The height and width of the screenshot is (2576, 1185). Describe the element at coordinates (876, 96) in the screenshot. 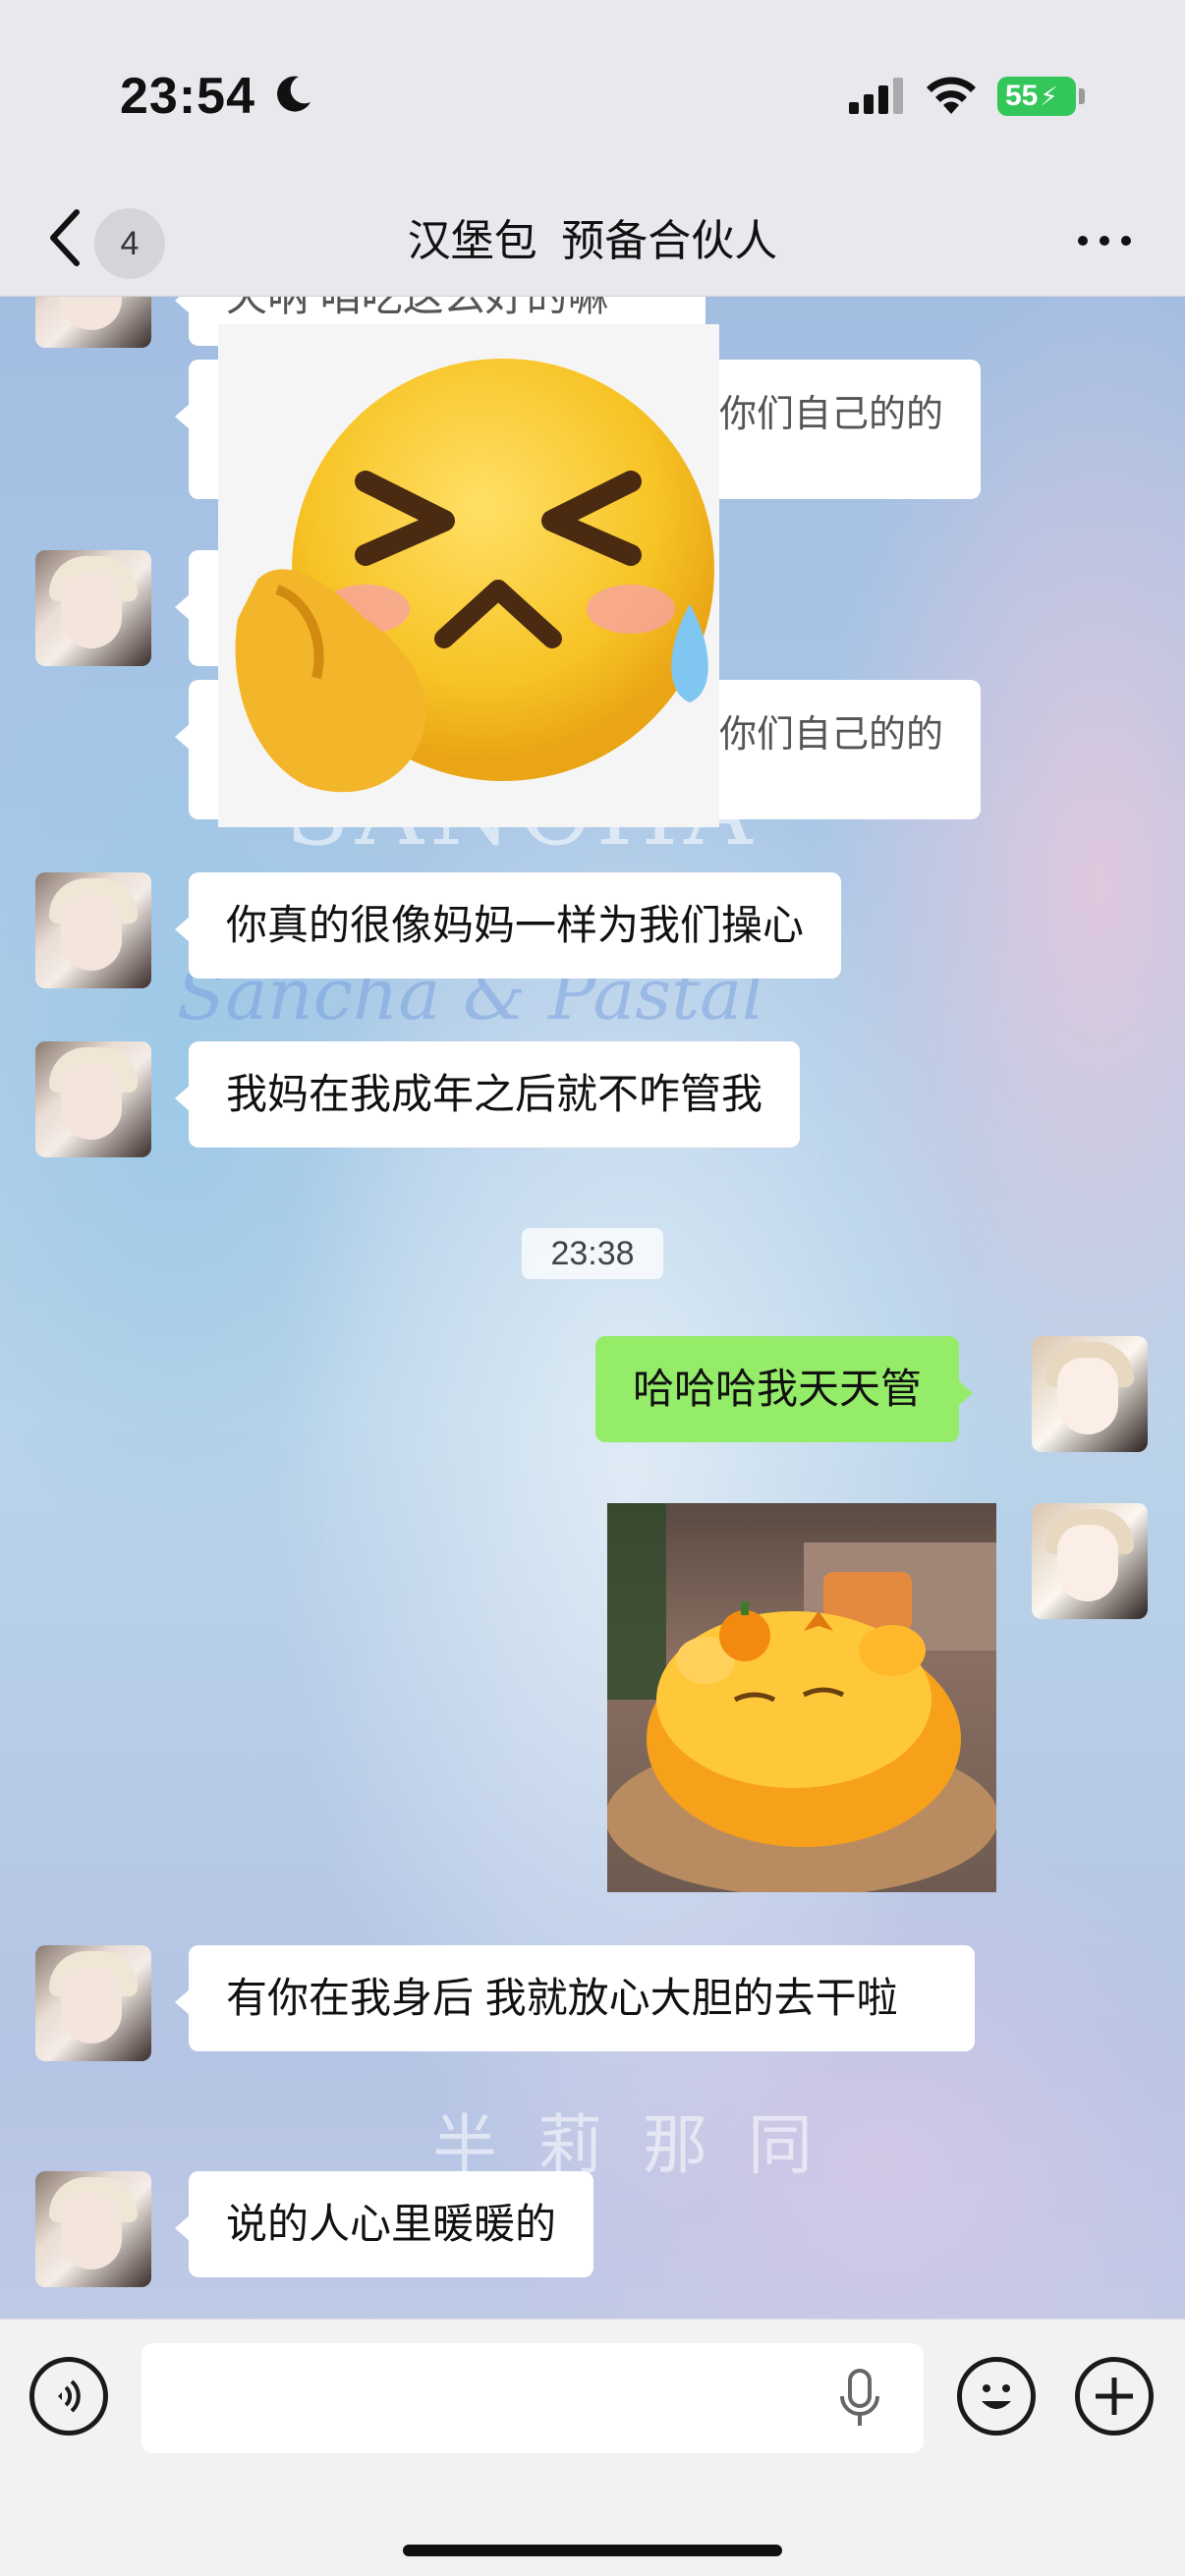

I see `cellular-signal-icon` at that location.